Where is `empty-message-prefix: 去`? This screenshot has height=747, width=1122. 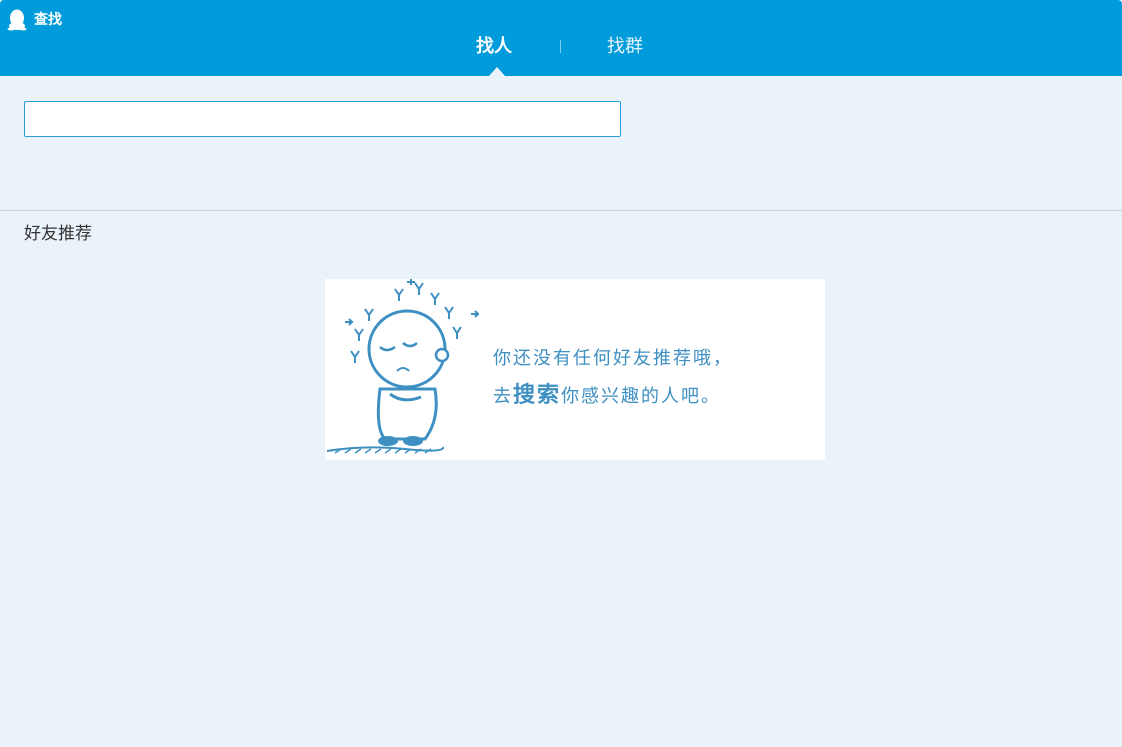 empty-message-prefix: 去 is located at coordinates (503, 396).